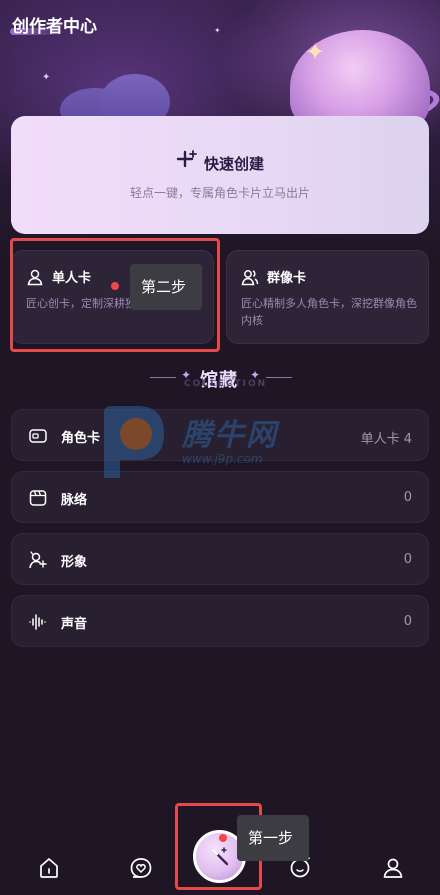 The image size is (440, 895). I want to click on id-card-icon, so click(38, 436).